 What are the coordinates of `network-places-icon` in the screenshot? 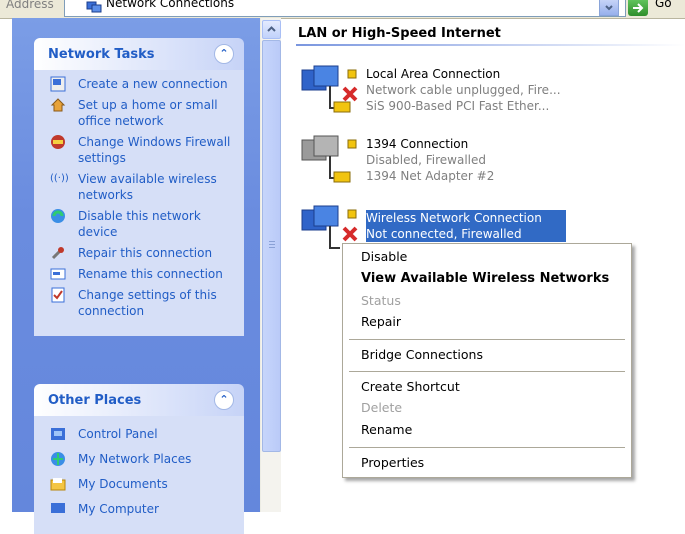 It's located at (58, 459).